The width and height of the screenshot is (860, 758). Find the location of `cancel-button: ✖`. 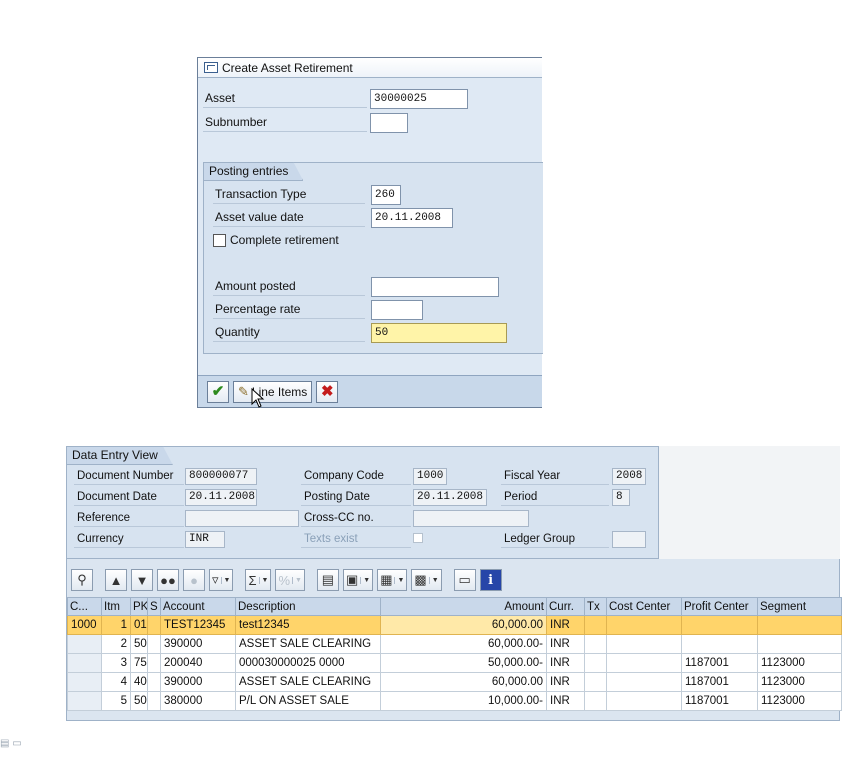

cancel-button: ✖ is located at coordinates (327, 391).